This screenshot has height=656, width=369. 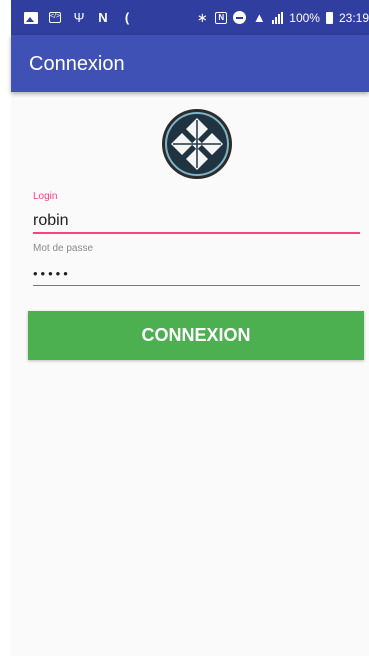 What do you see at coordinates (196, 335) in the screenshot?
I see `connexion-button: CONNEXION` at bounding box center [196, 335].